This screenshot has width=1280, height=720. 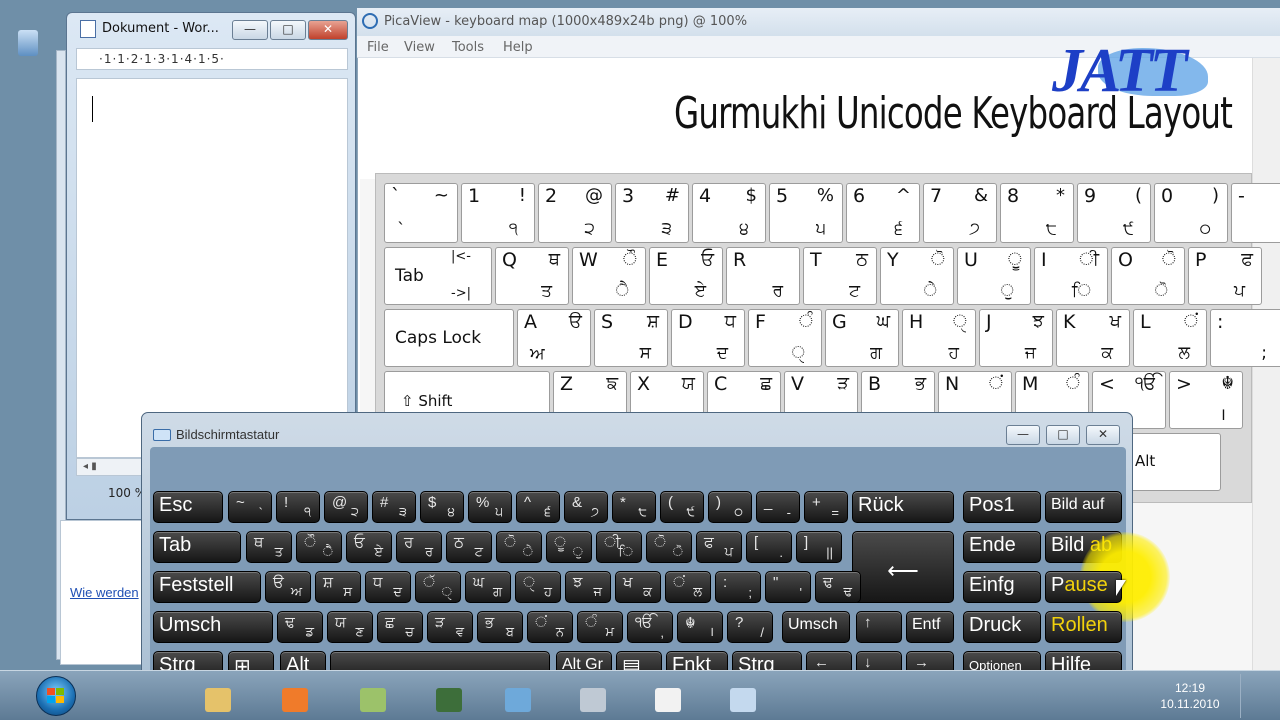 What do you see at coordinates (1190, 704) in the screenshot?
I see `clock-date: 10.11.2010` at bounding box center [1190, 704].